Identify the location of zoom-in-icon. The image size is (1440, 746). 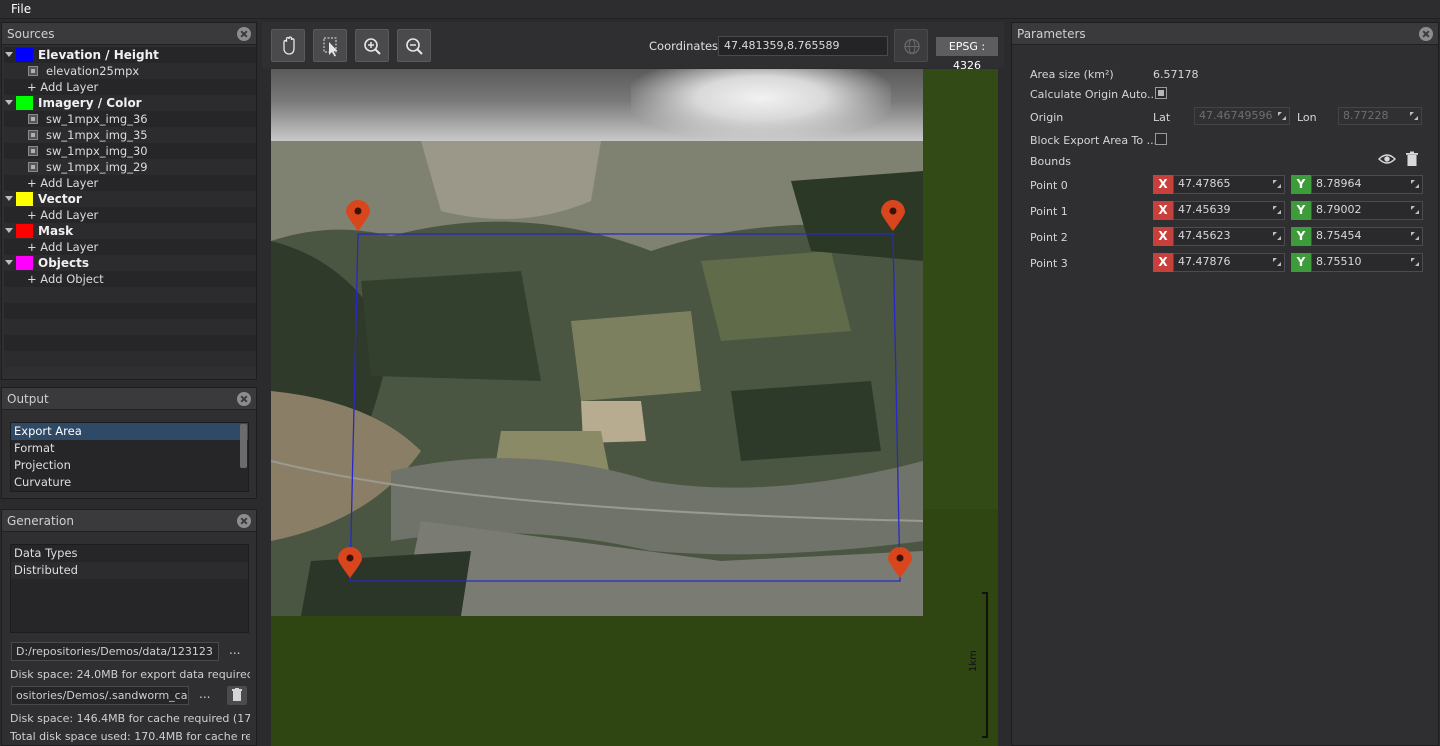
(372, 46).